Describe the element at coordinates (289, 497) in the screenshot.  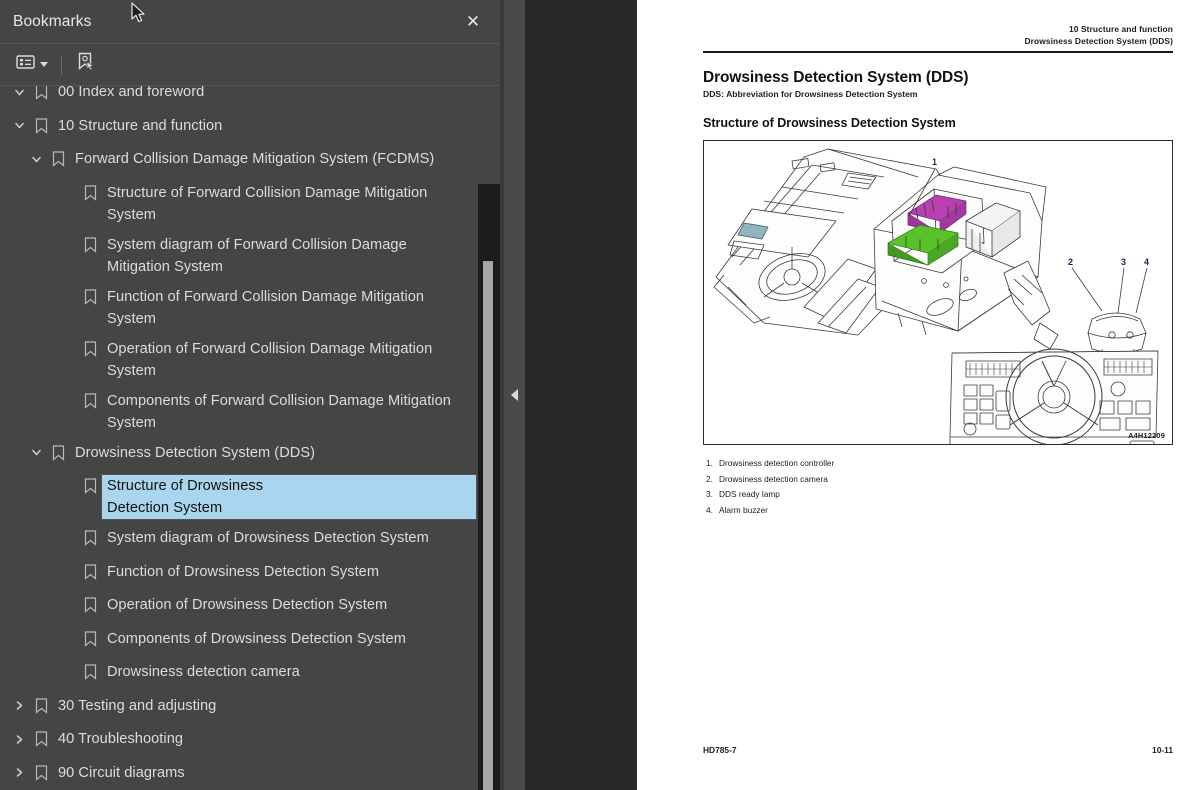
I see `tree-item-label: Structure of Drowsiness Detection System` at that location.